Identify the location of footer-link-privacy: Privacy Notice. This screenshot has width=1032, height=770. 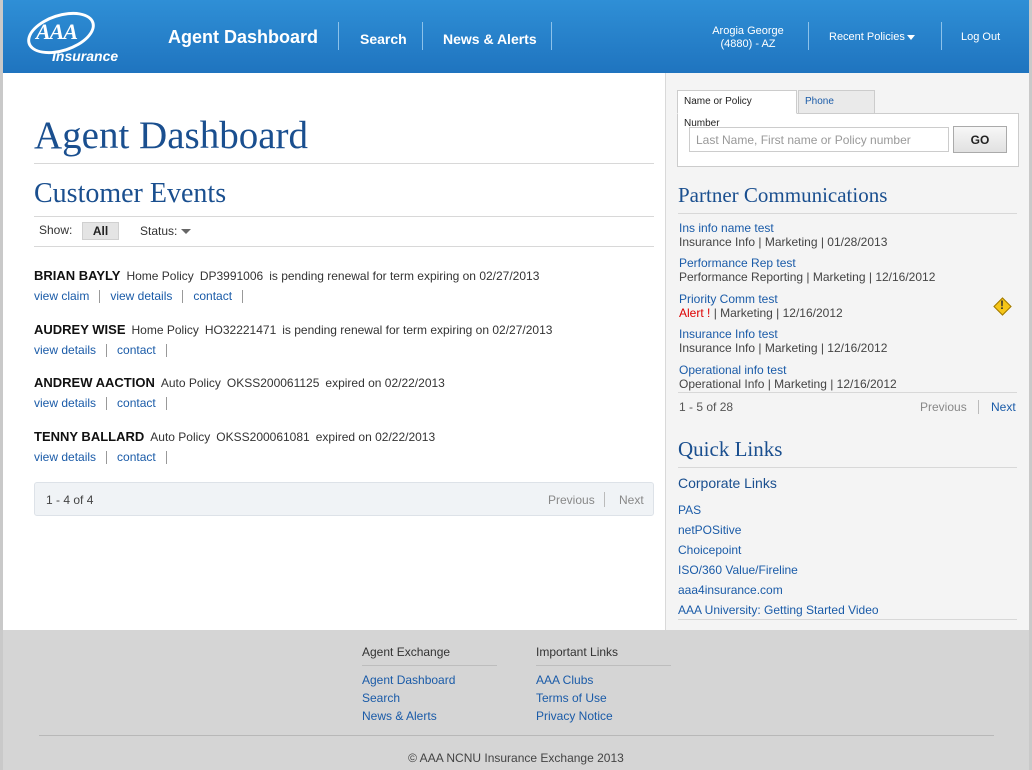
(603, 716).